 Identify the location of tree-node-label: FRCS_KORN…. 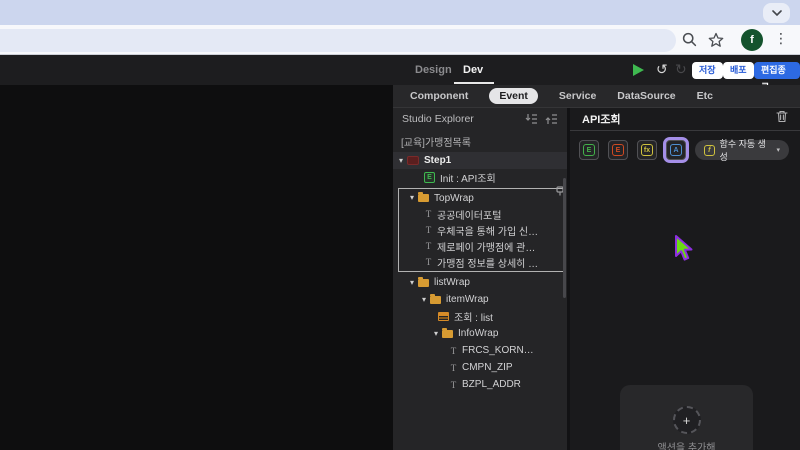
(498, 350).